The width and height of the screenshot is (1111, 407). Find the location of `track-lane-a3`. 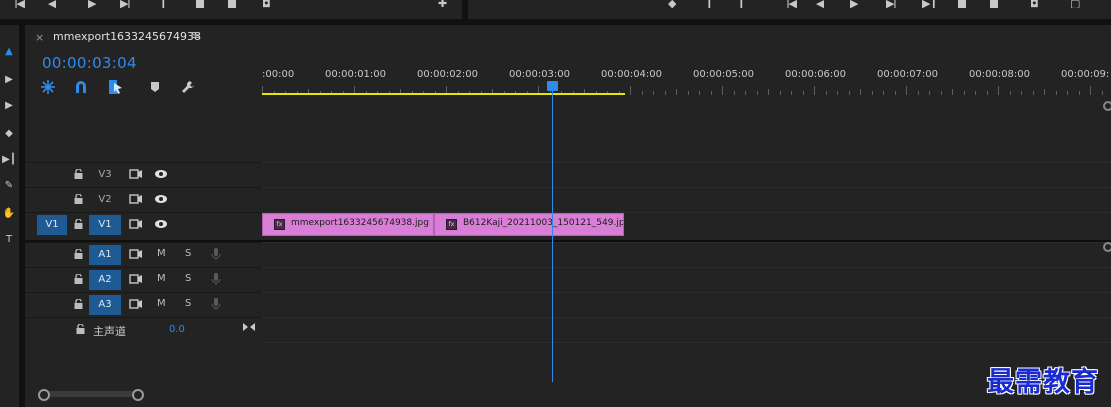

track-lane-a3 is located at coordinates (686, 304).